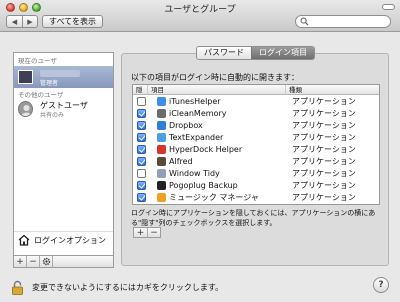 Image resolution: width=400 pixels, height=302 pixels. I want to click on back-forward-control: ◀ ▶, so click(22, 21).